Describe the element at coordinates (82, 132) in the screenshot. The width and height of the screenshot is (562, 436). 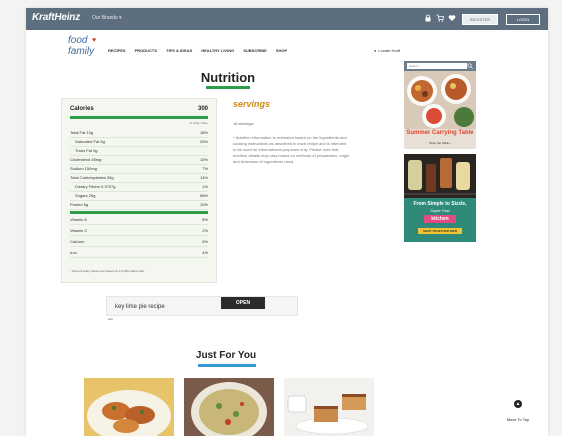
I see `nutrient-name: Total Fat 13g` at that location.